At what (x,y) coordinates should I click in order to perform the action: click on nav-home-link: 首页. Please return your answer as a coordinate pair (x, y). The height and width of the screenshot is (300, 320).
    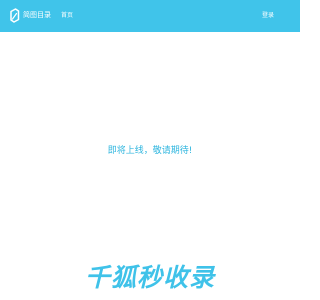
    Looking at the image, I should click on (67, 15).